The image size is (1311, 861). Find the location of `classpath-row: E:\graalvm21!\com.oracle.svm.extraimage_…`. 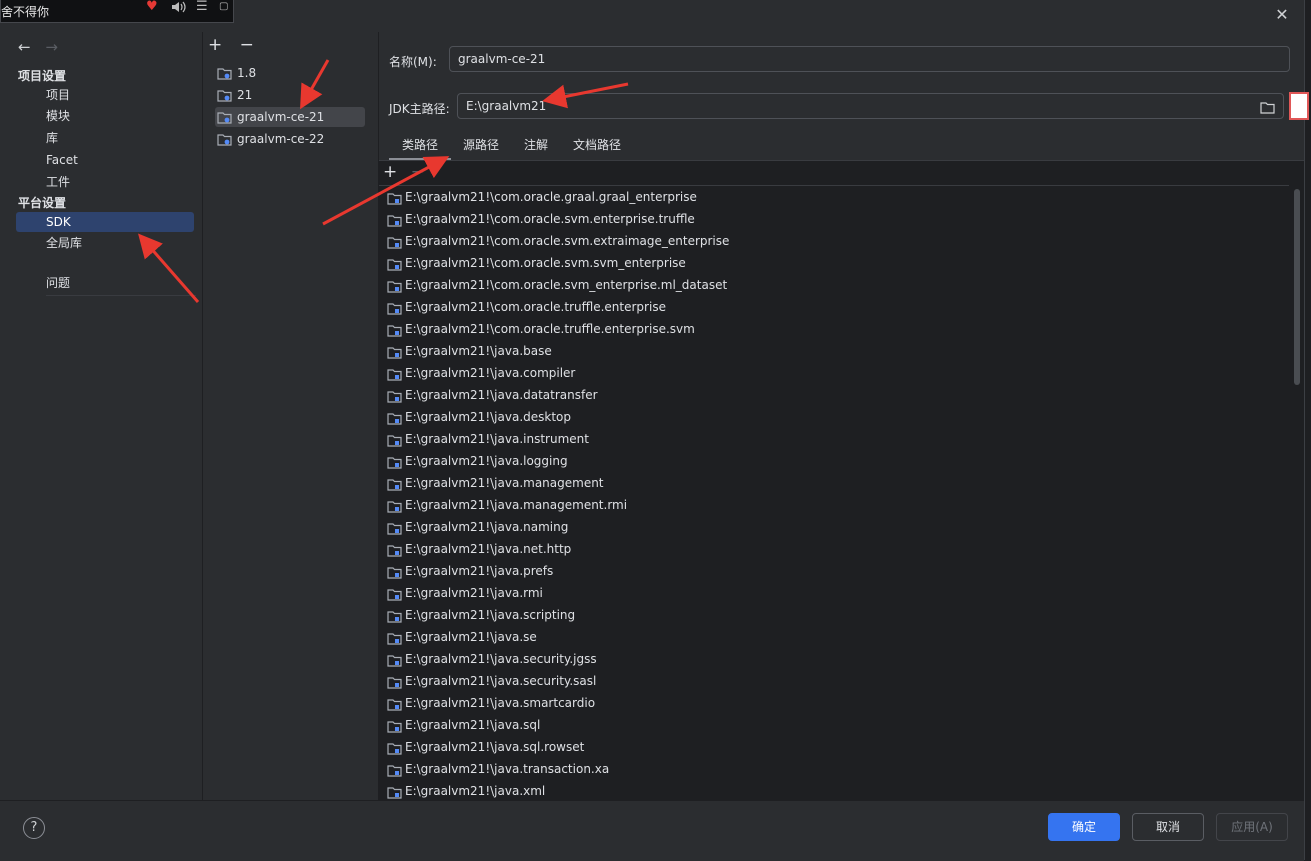

classpath-row: E:\graalvm21!\com.oracle.svm.extraimage_… is located at coordinates (834, 241).